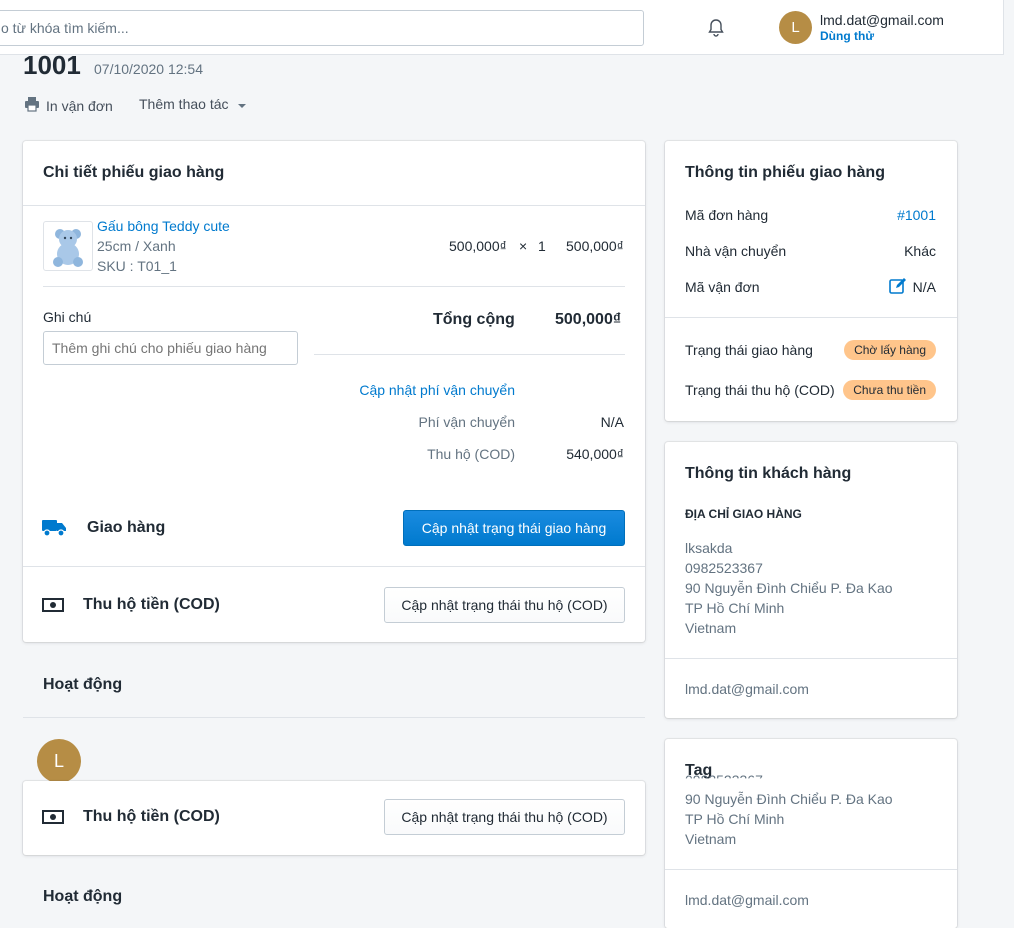 This screenshot has width=1014, height=928. I want to click on top-bar: L lmd.dat@gmail.com Dùng thử, so click(502, 27).